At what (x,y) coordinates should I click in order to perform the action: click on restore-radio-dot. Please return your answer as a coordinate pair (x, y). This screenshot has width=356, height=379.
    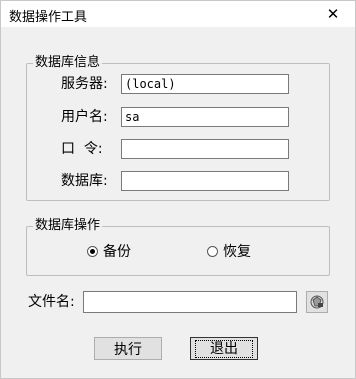
    Looking at the image, I should click on (212, 251).